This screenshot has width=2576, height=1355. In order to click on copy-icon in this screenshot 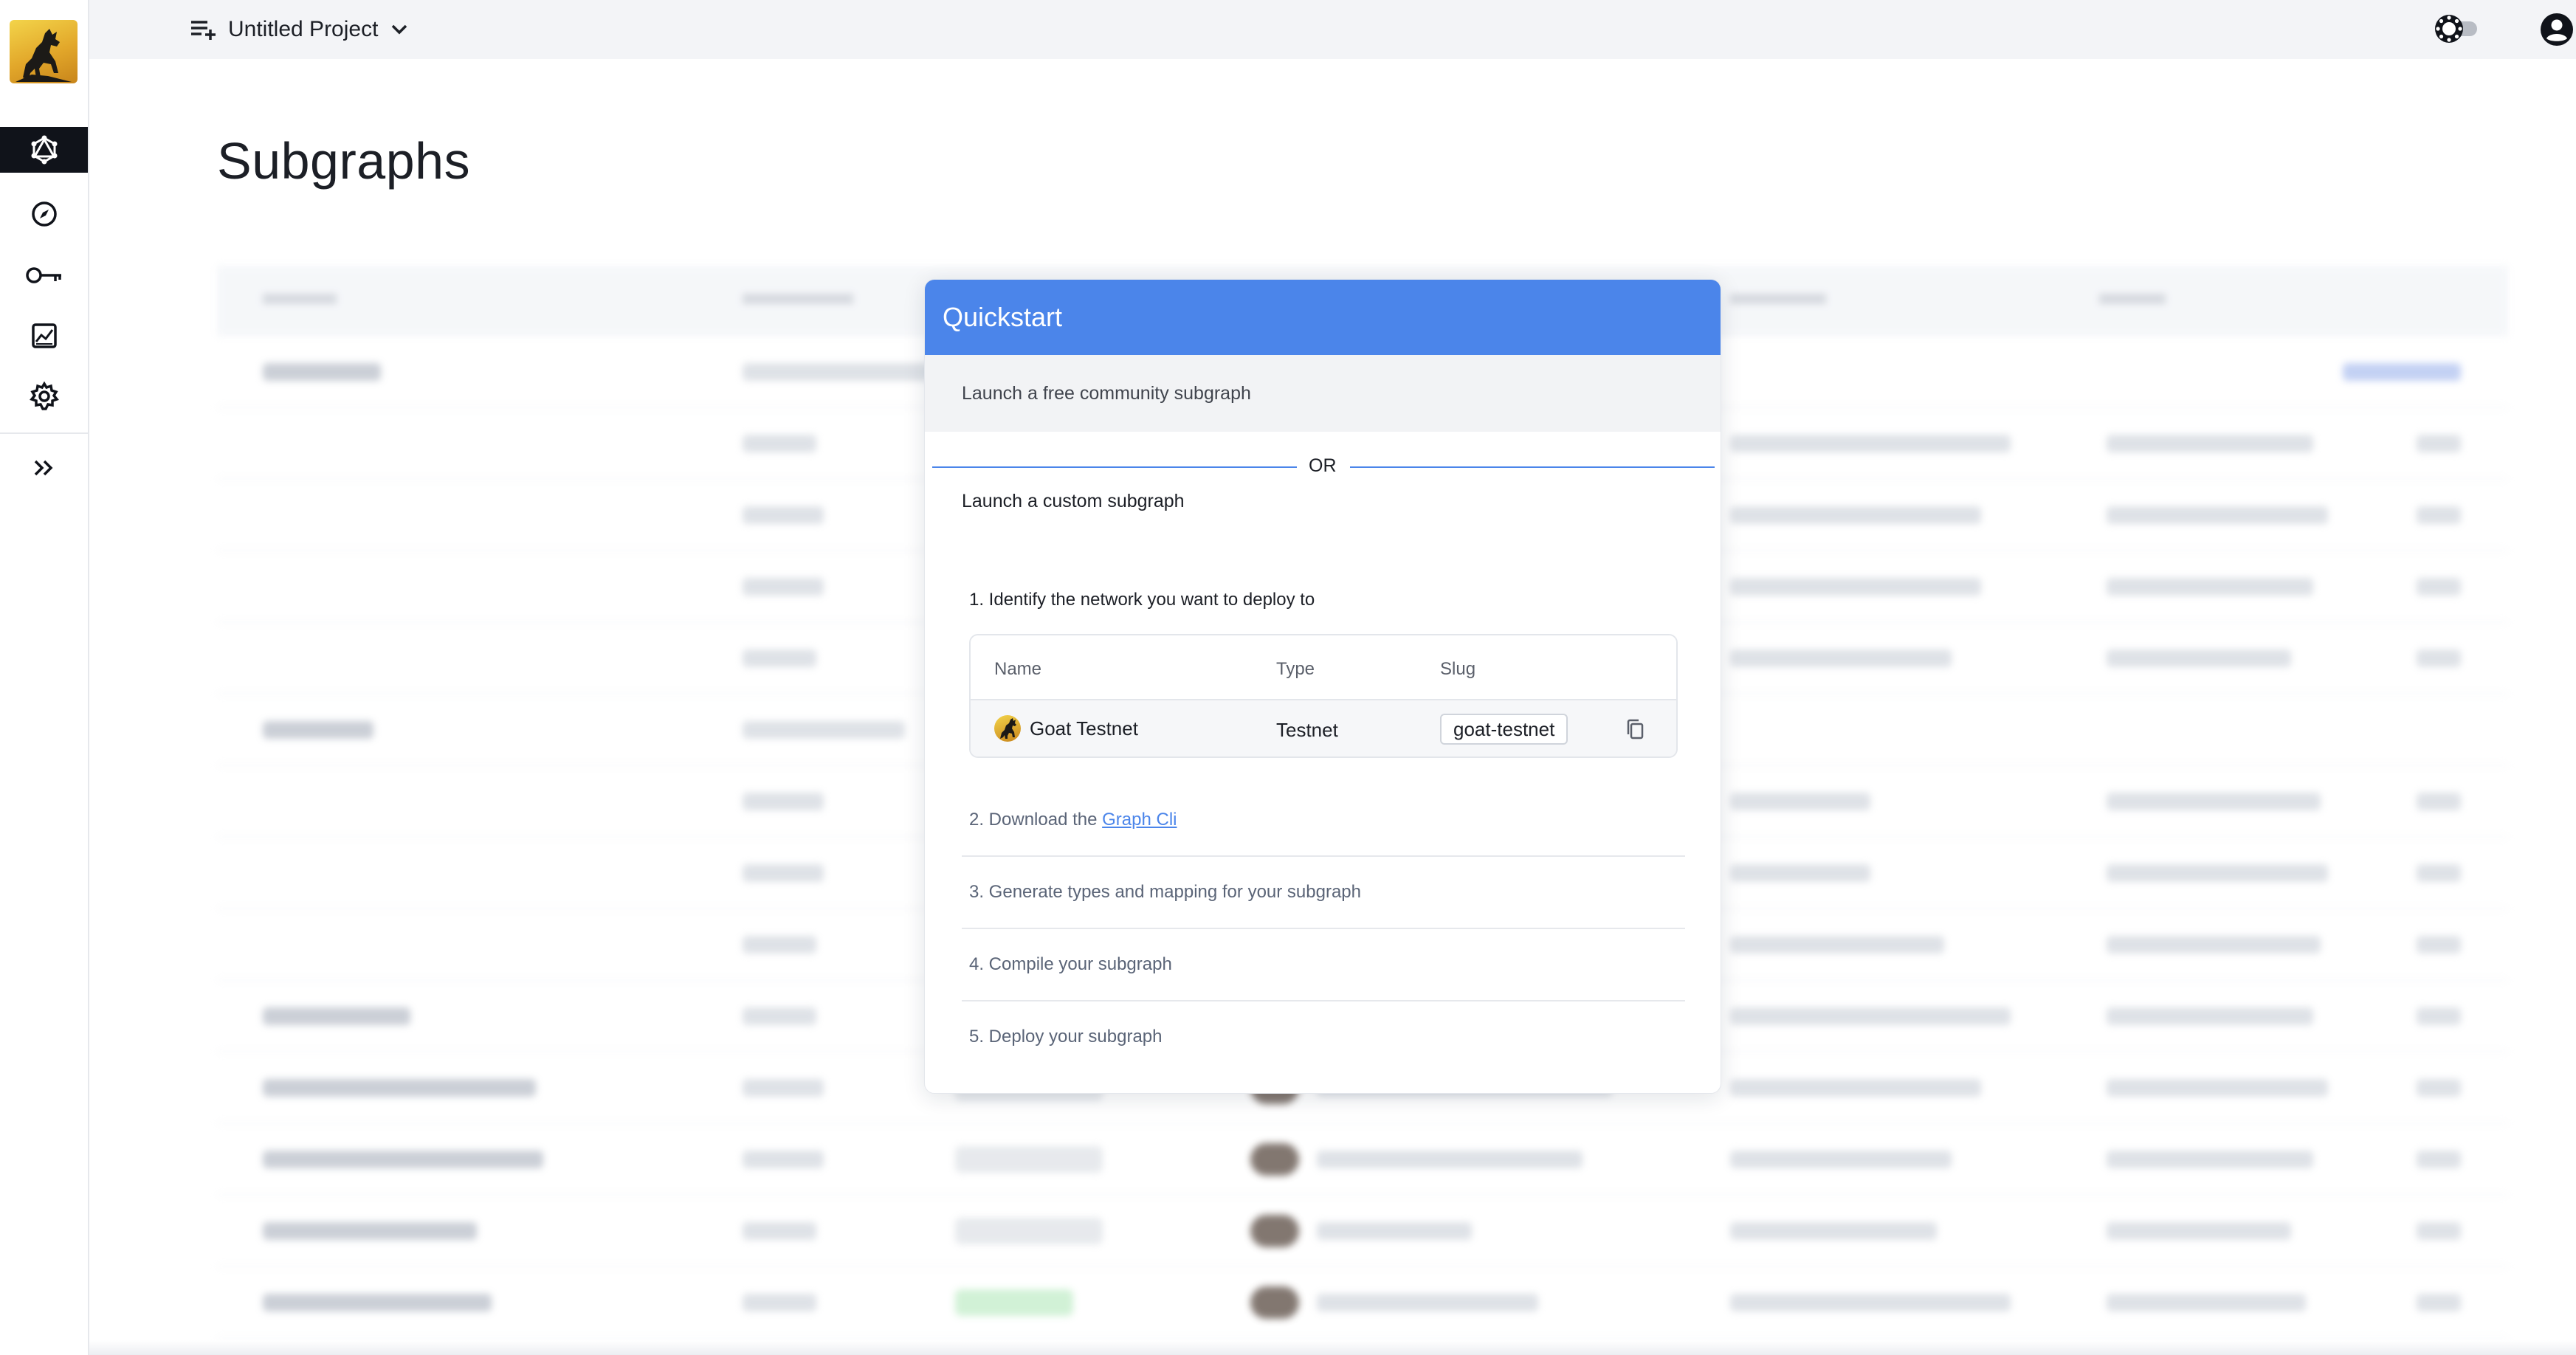, I will do `click(1636, 729)`.